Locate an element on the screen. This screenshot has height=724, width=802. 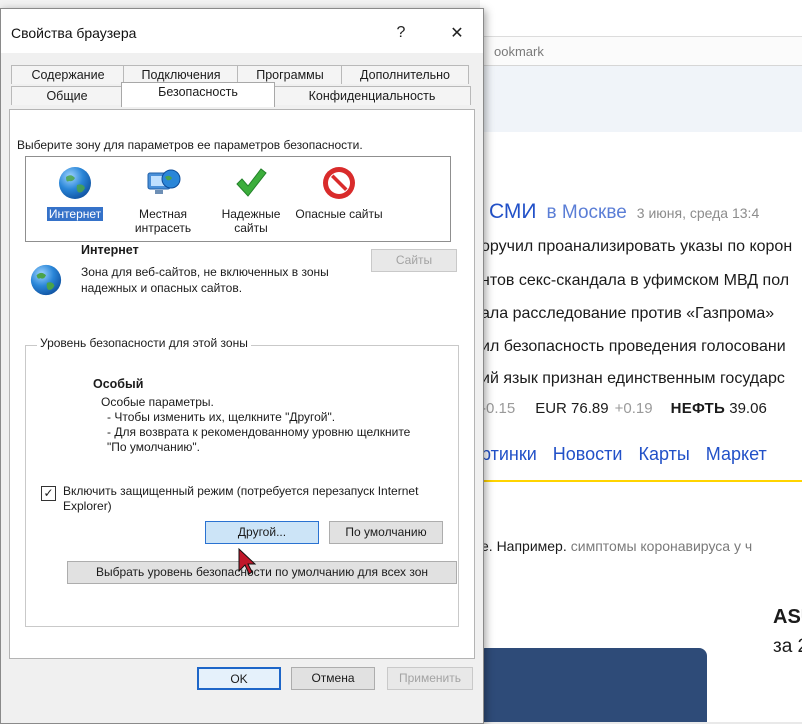
protected-mode-checkbox: ✓ is located at coordinates (48, 493).